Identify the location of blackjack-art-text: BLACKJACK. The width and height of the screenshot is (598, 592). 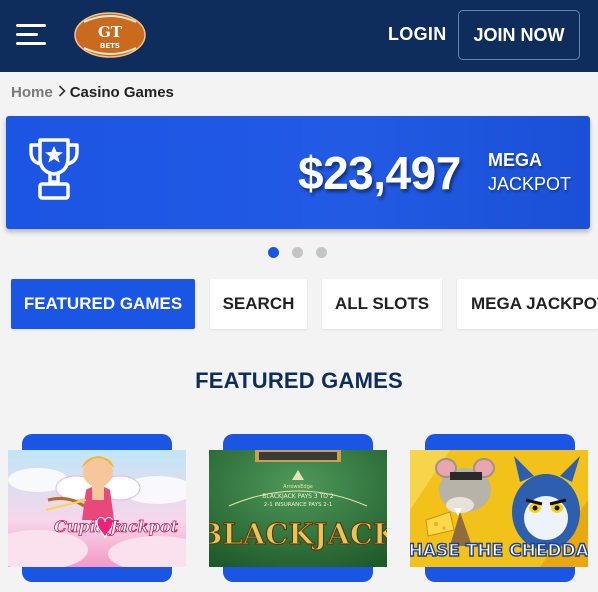
(298, 534).